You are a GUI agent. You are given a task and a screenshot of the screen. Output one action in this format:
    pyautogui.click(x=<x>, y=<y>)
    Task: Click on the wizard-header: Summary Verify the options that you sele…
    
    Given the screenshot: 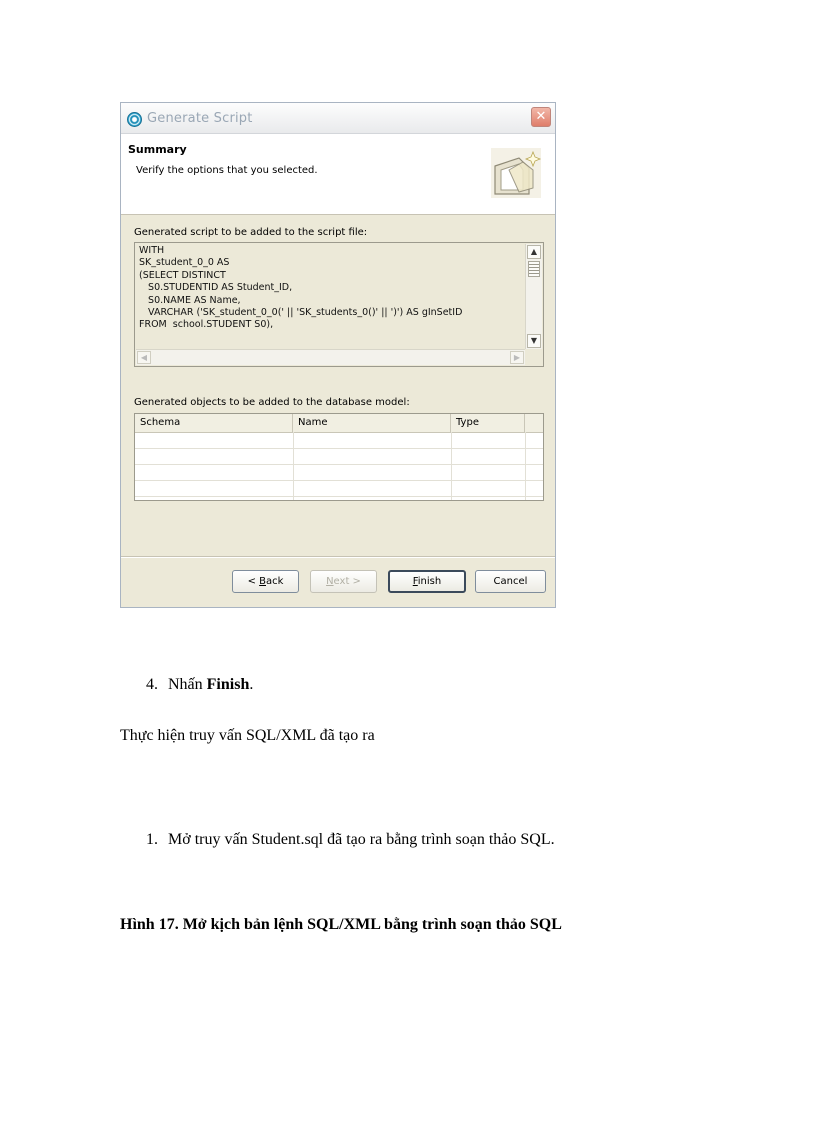 What is the action you would take?
    pyautogui.click(x=338, y=174)
    